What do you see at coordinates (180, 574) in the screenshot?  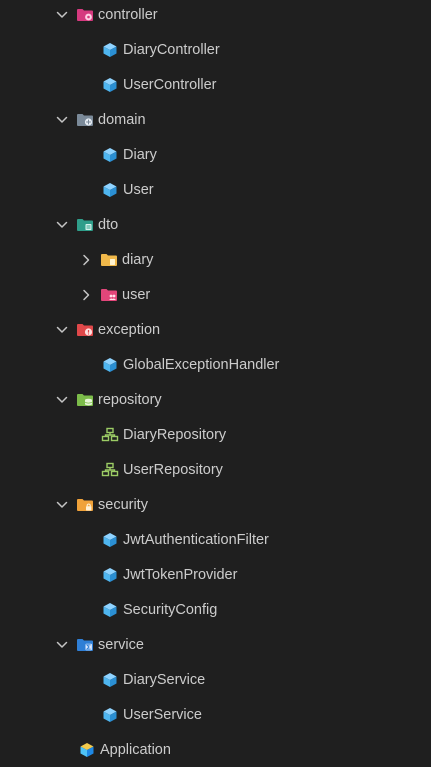 I see `tree-item-label: JwtTokenProvider` at bounding box center [180, 574].